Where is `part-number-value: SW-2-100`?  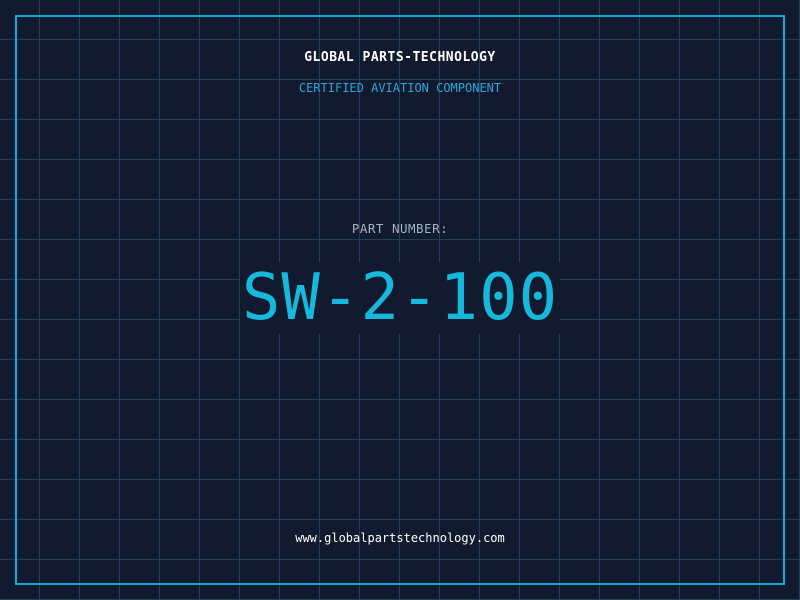 part-number-value: SW-2-100 is located at coordinates (400, 298).